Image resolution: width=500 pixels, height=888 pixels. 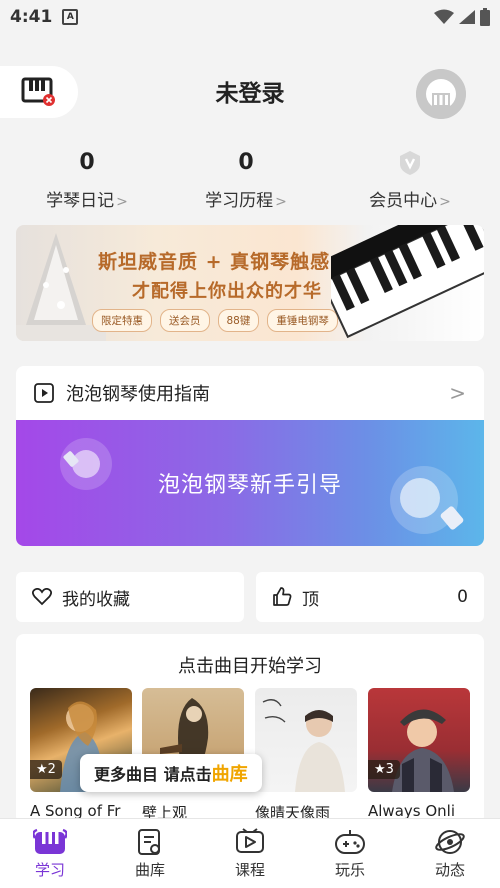 I want to click on banner-tag: 重锤电钢琴, so click(x=302, y=320).